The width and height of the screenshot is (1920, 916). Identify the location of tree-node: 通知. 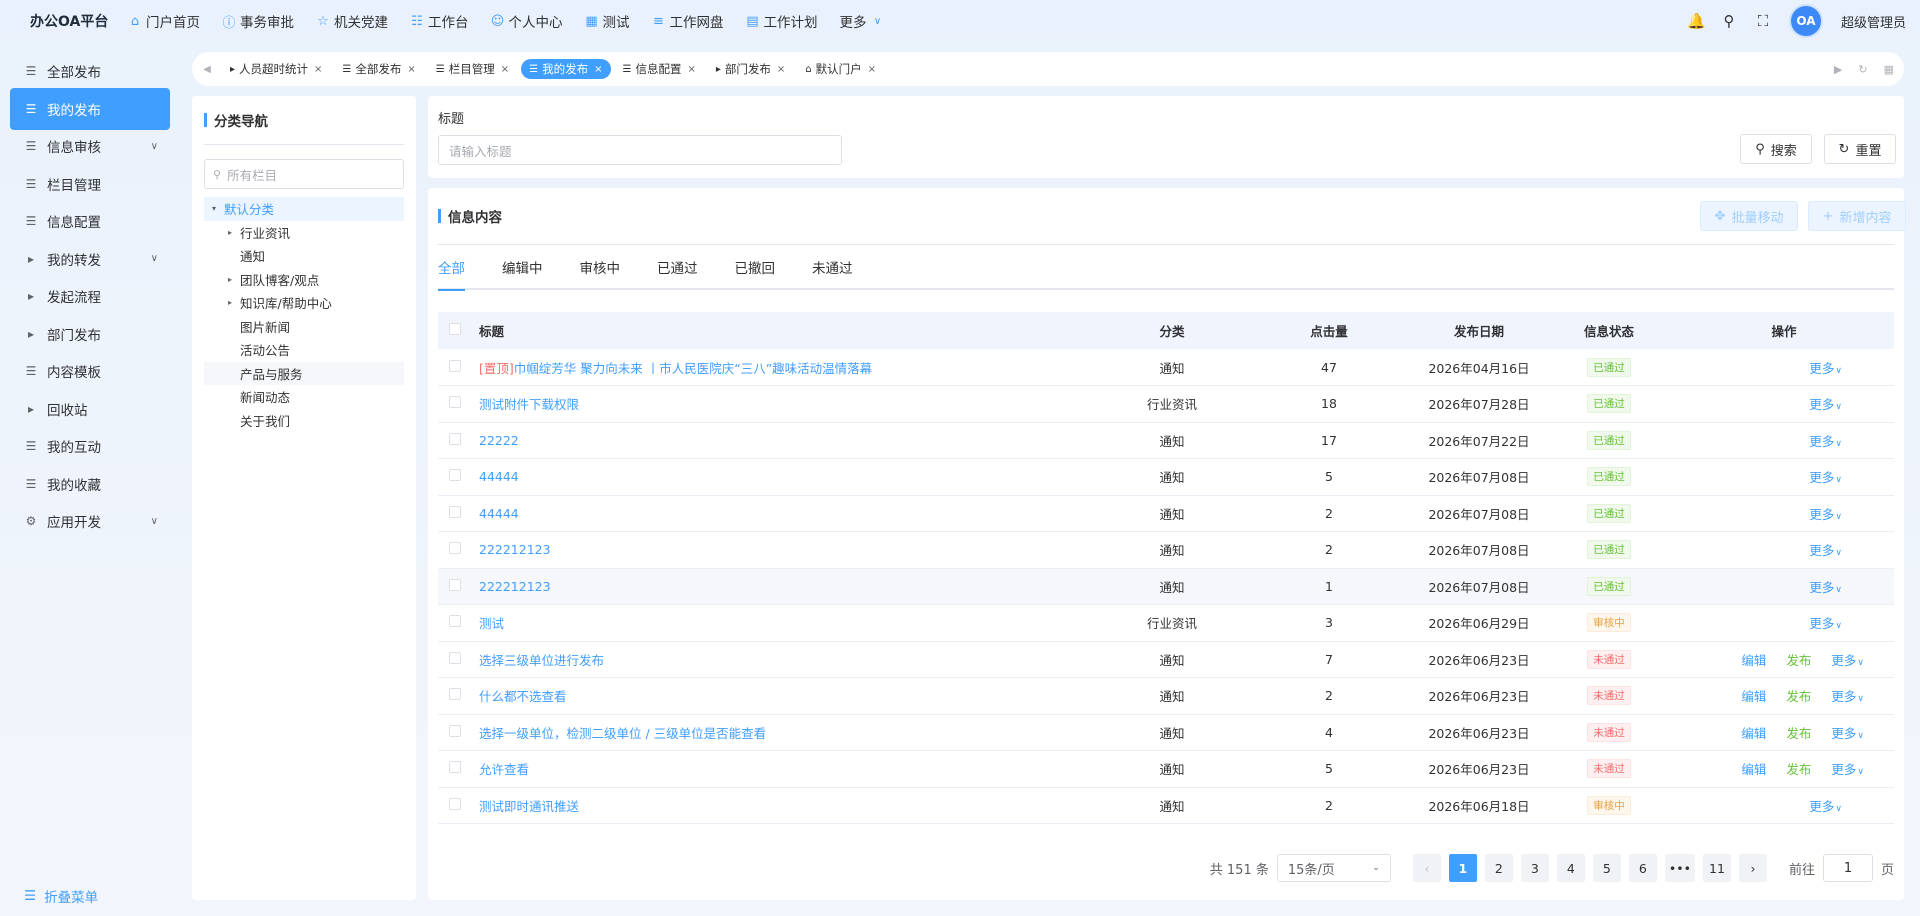
(304, 256).